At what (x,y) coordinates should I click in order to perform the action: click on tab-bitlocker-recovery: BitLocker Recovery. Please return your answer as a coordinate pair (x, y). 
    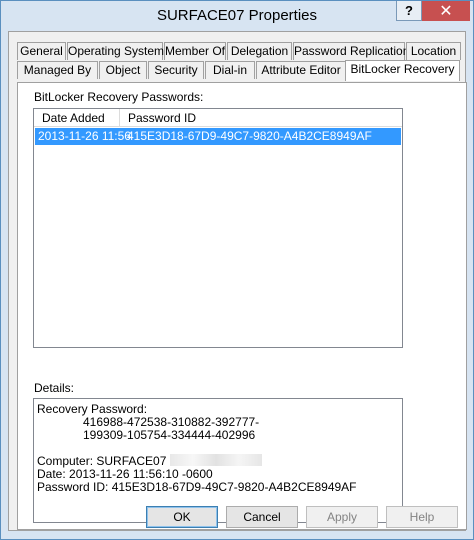
    Looking at the image, I should click on (402, 70).